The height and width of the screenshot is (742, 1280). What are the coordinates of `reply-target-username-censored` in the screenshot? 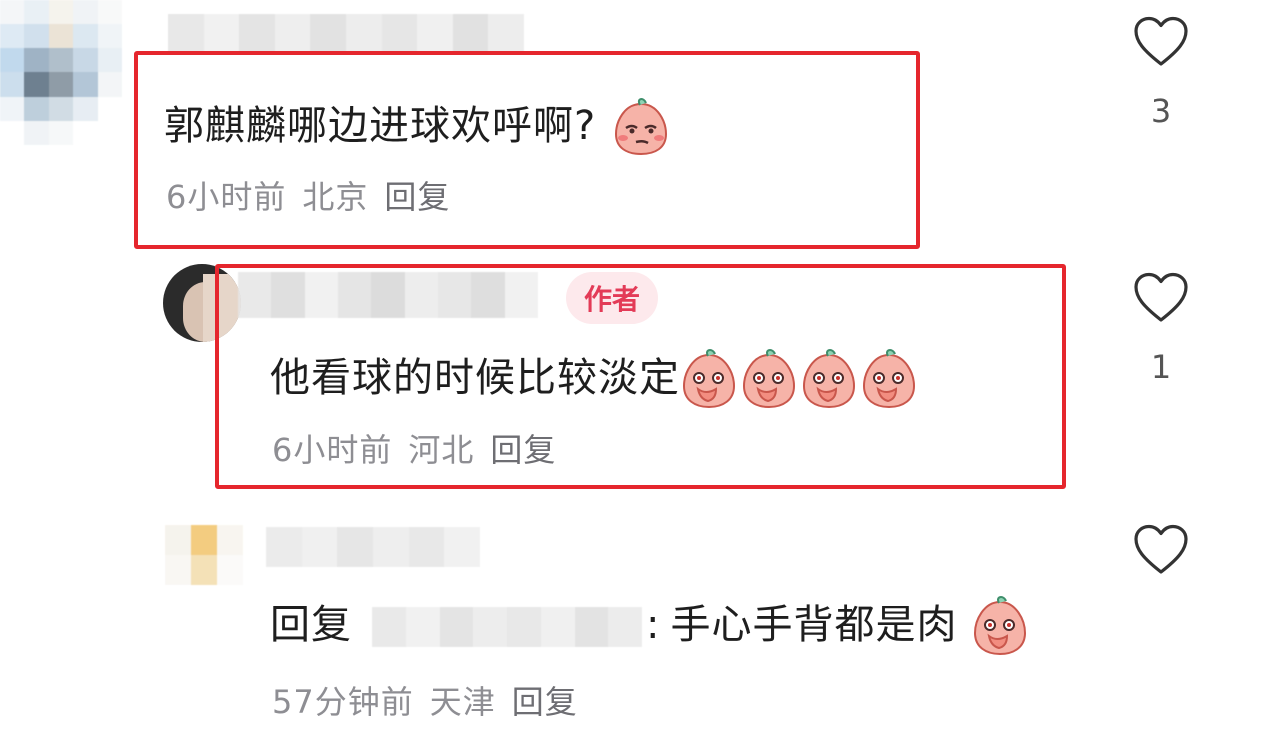 It's located at (507, 627).